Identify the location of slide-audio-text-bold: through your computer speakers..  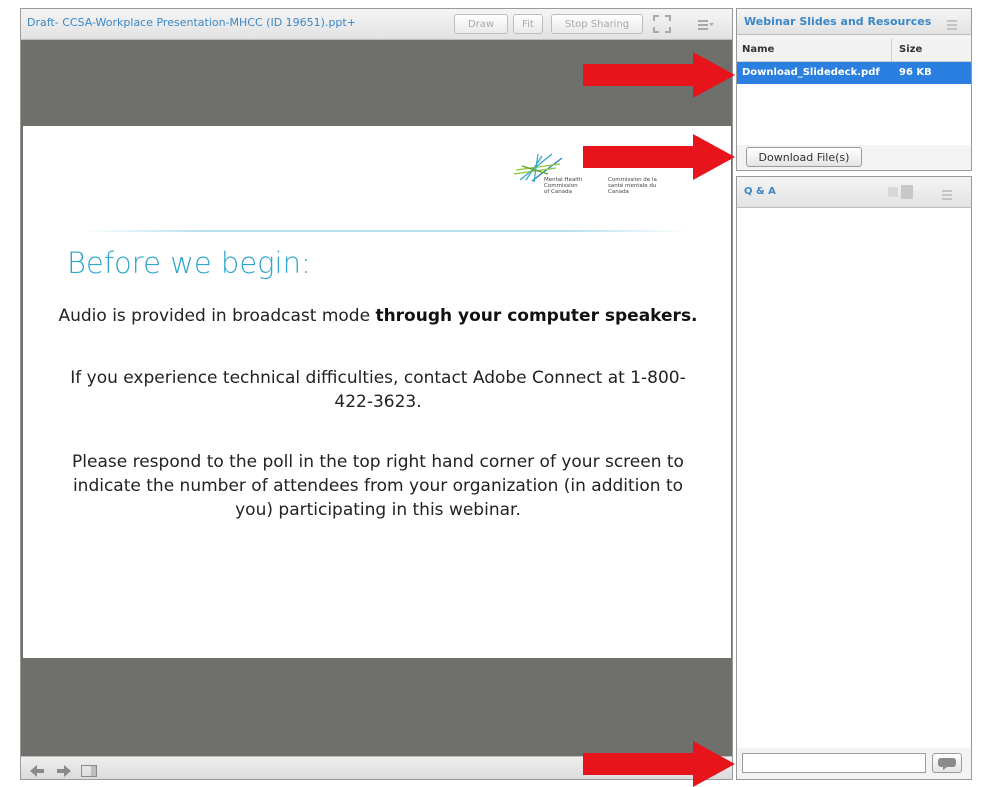
(536, 316).